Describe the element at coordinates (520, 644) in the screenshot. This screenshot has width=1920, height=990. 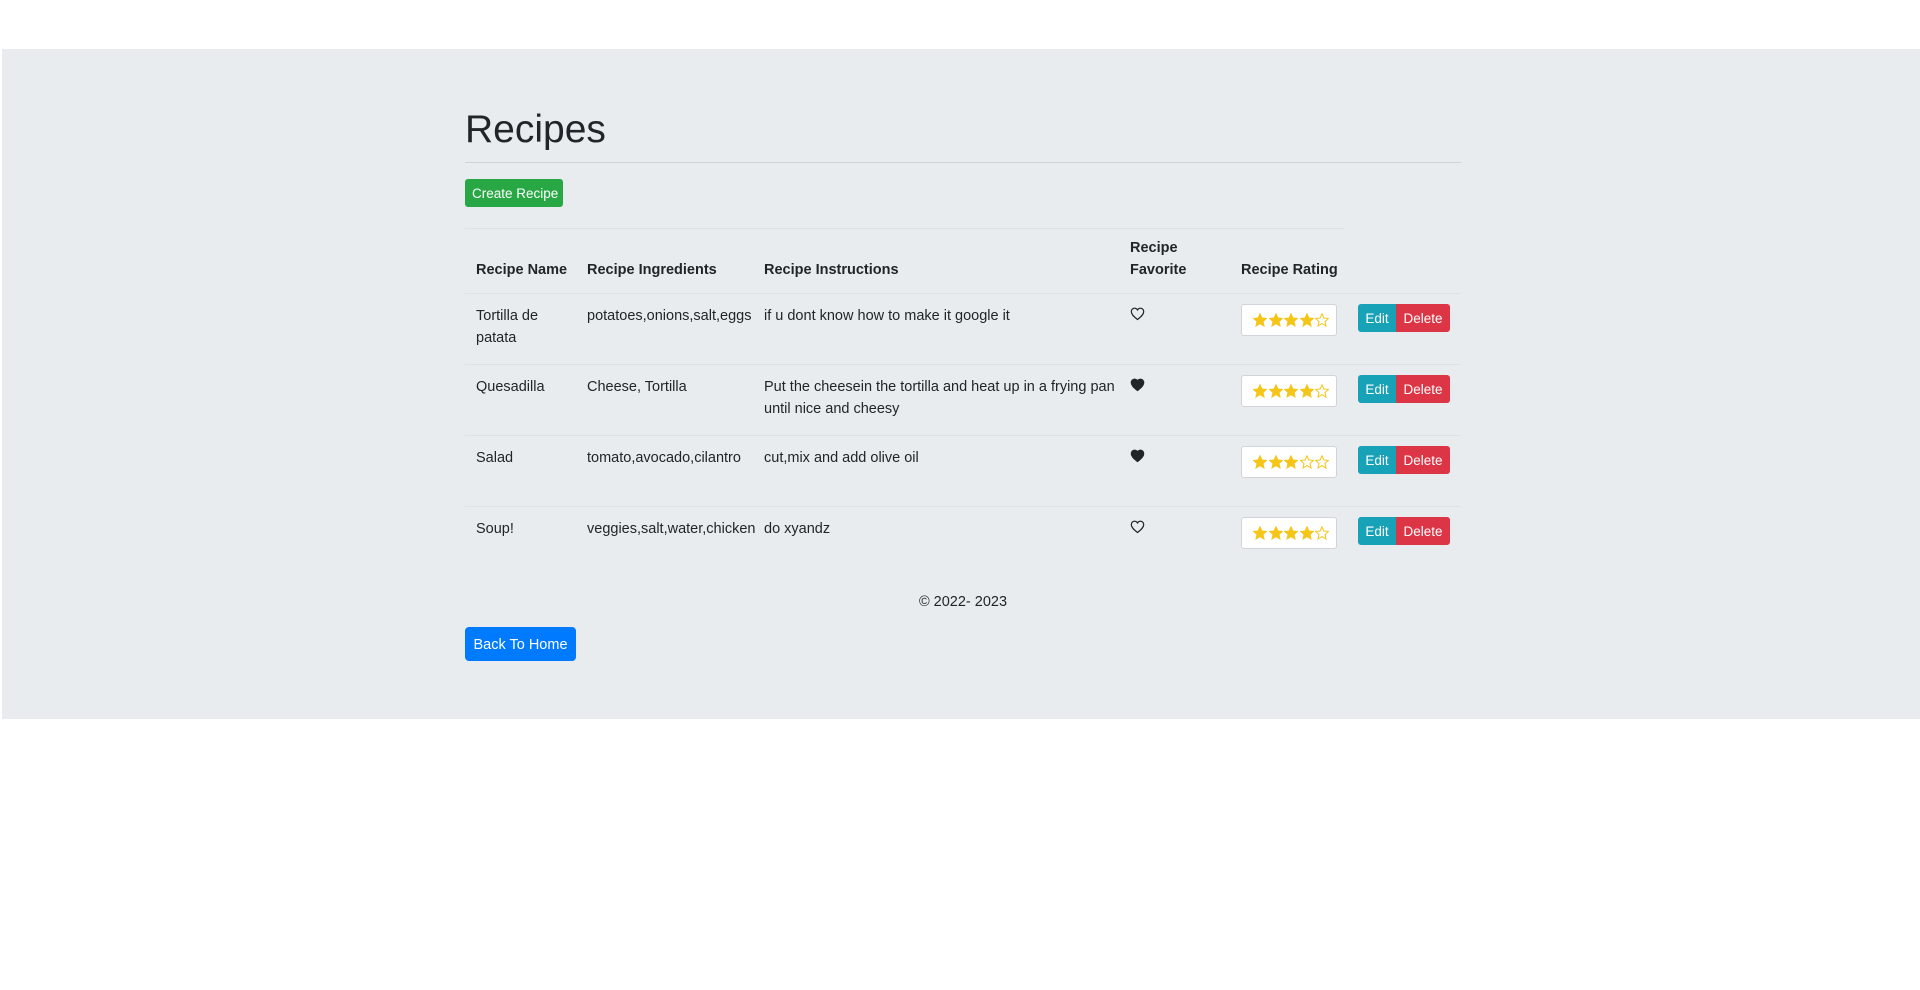
I see `back-to-home-button: Back To Home` at that location.